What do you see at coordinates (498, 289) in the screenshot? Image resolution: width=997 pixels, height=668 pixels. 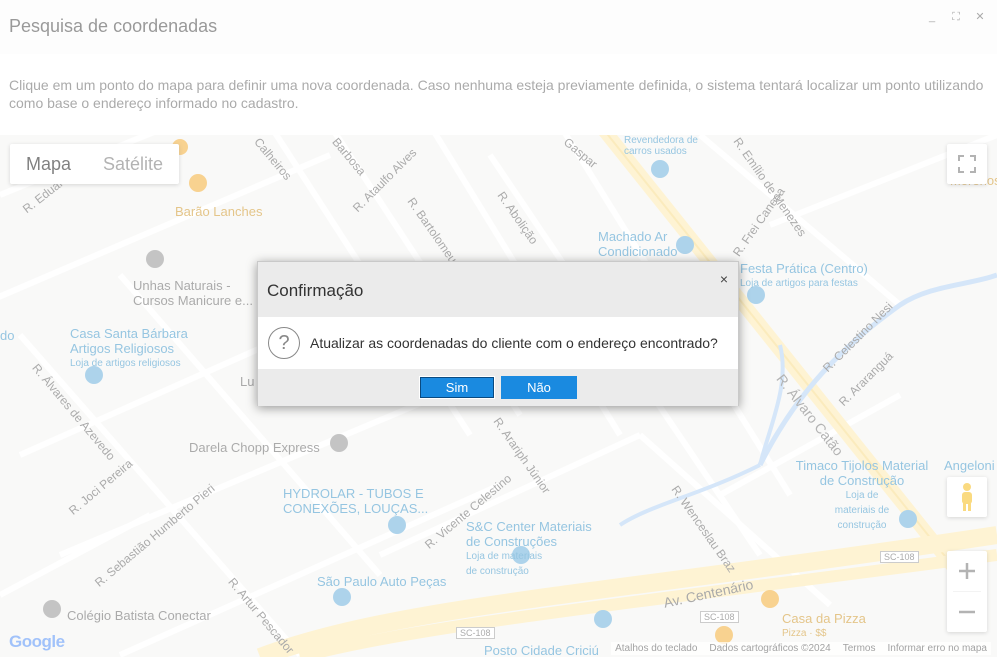 I see `dialog-header: Confirmação ×` at bounding box center [498, 289].